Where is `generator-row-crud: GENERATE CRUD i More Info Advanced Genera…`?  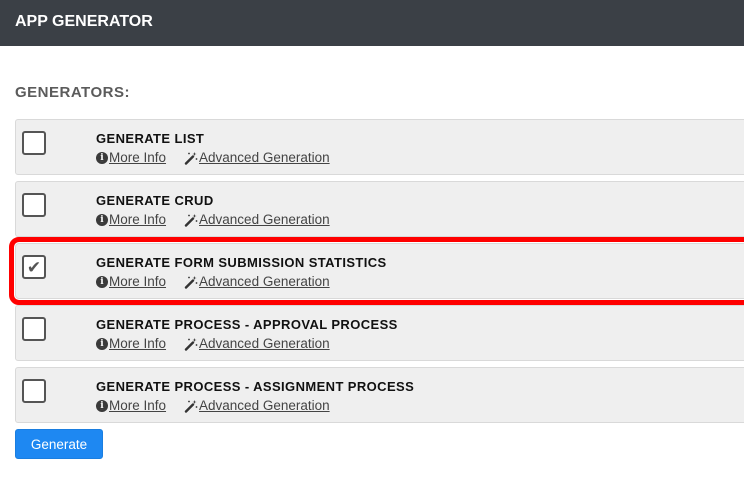 generator-row-crud: GENERATE CRUD i More Info Advanced Genera… is located at coordinates (379, 209).